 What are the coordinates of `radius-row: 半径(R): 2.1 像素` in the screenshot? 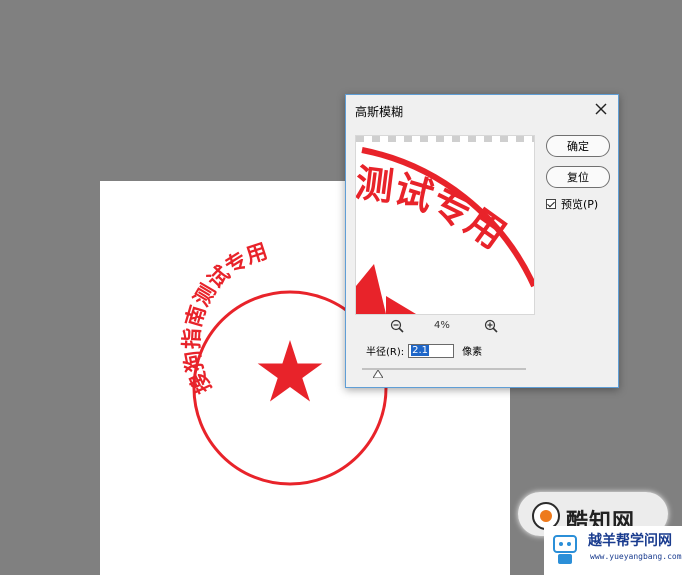 It's located at (424, 350).